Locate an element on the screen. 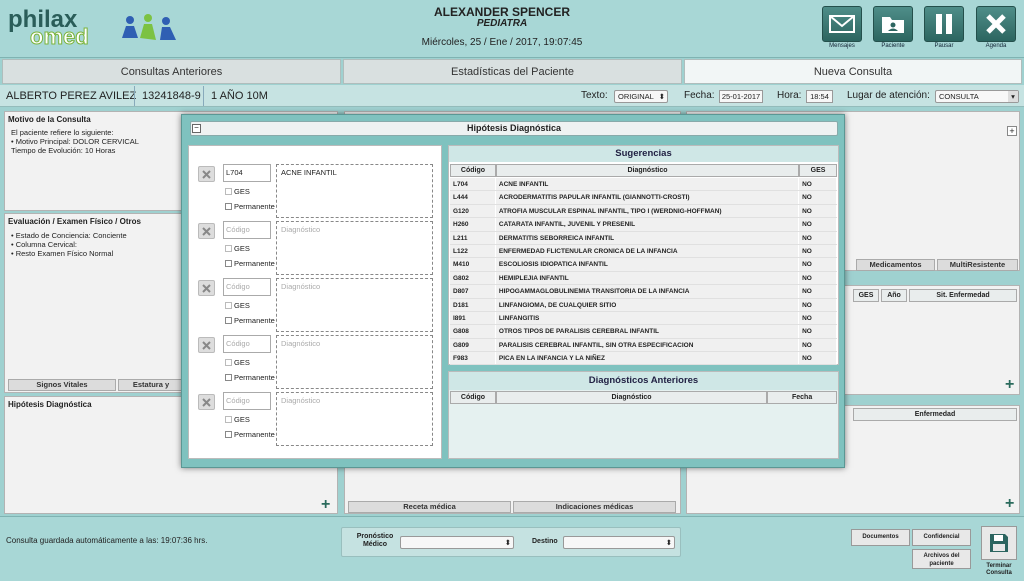 This screenshot has width=1024, height=581. tab-estadisticas: Estadísticas del Paciente is located at coordinates (512, 71).